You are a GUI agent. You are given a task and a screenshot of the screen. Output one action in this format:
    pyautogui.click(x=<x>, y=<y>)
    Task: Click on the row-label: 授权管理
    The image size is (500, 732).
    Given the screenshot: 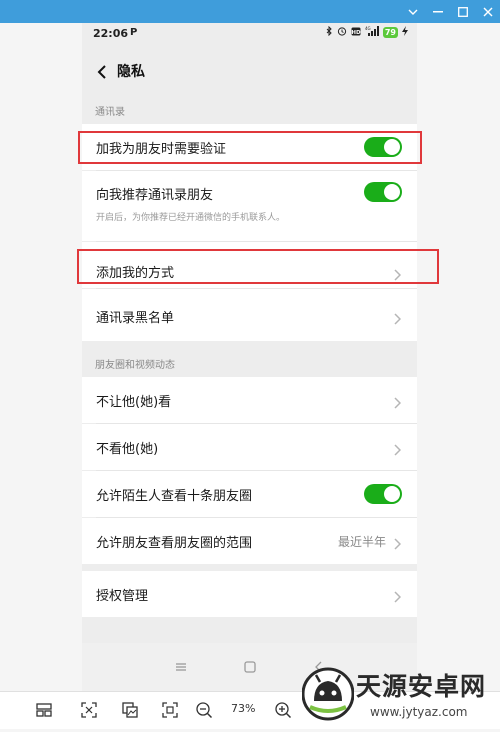 What is the action you would take?
    pyautogui.click(x=122, y=596)
    